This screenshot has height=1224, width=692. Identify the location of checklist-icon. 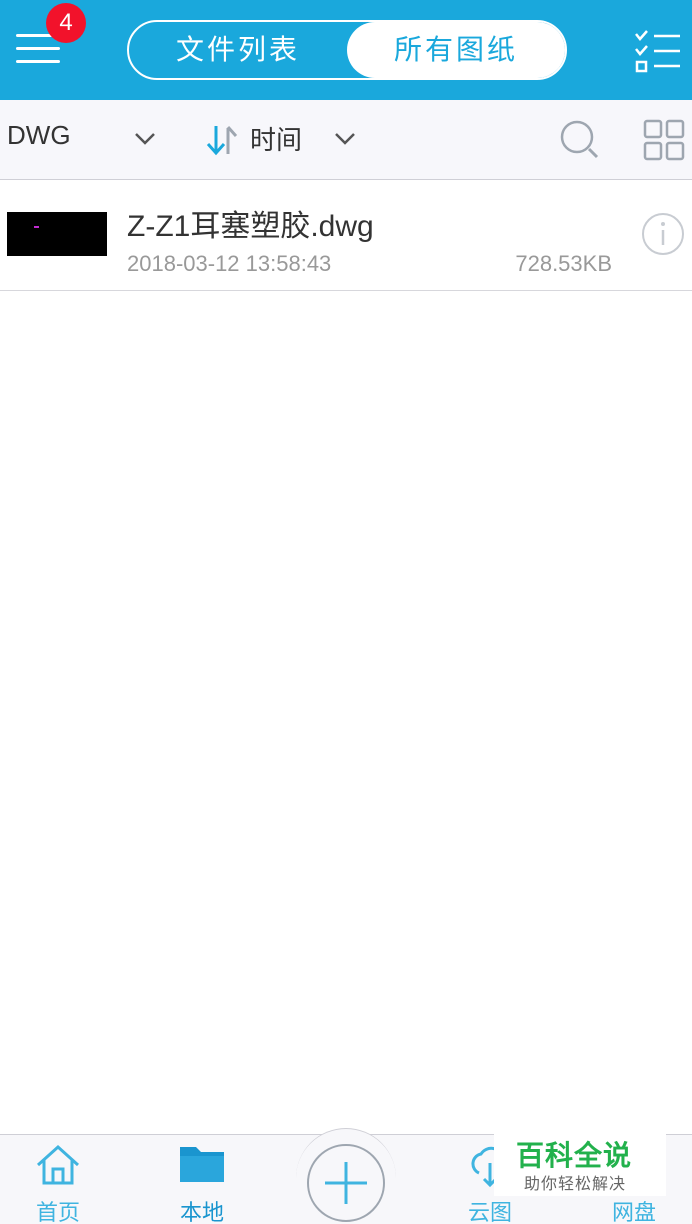
(657, 51).